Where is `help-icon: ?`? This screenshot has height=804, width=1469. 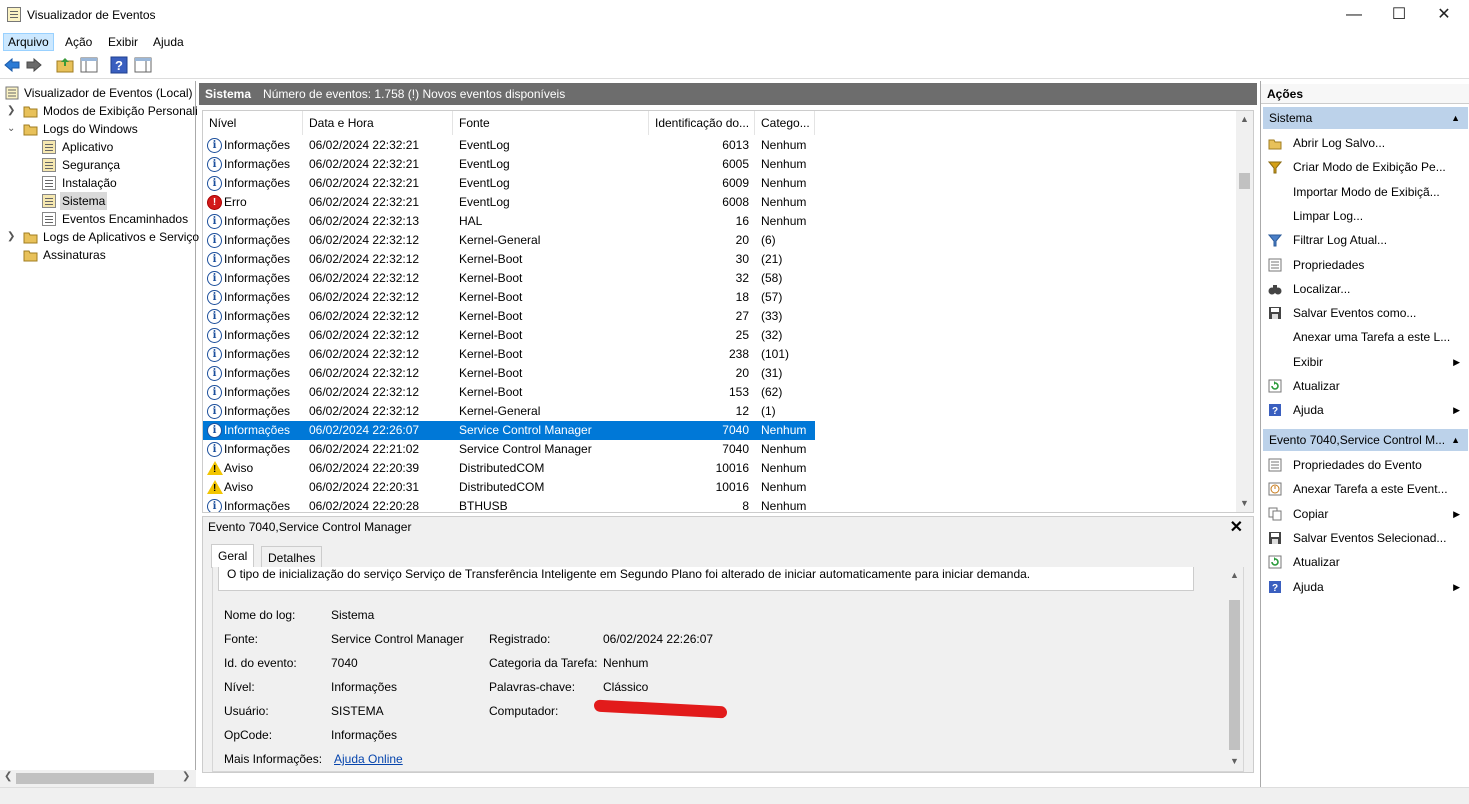
help-icon: ? is located at coordinates (119, 65).